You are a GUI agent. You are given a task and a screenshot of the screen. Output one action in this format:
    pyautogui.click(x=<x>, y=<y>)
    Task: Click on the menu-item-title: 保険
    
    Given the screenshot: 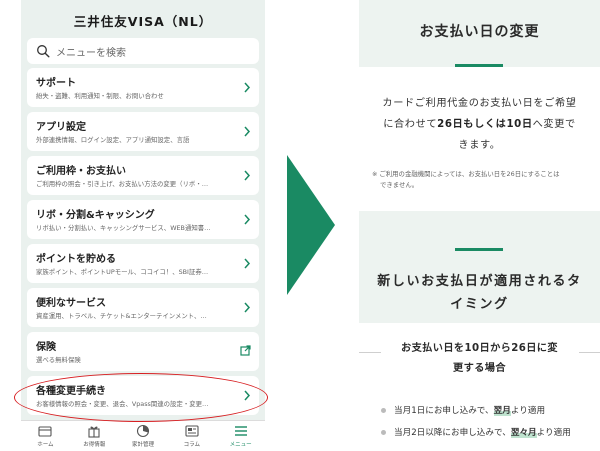 What is the action you would take?
    pyautogui.click(x=46, y=347)
    